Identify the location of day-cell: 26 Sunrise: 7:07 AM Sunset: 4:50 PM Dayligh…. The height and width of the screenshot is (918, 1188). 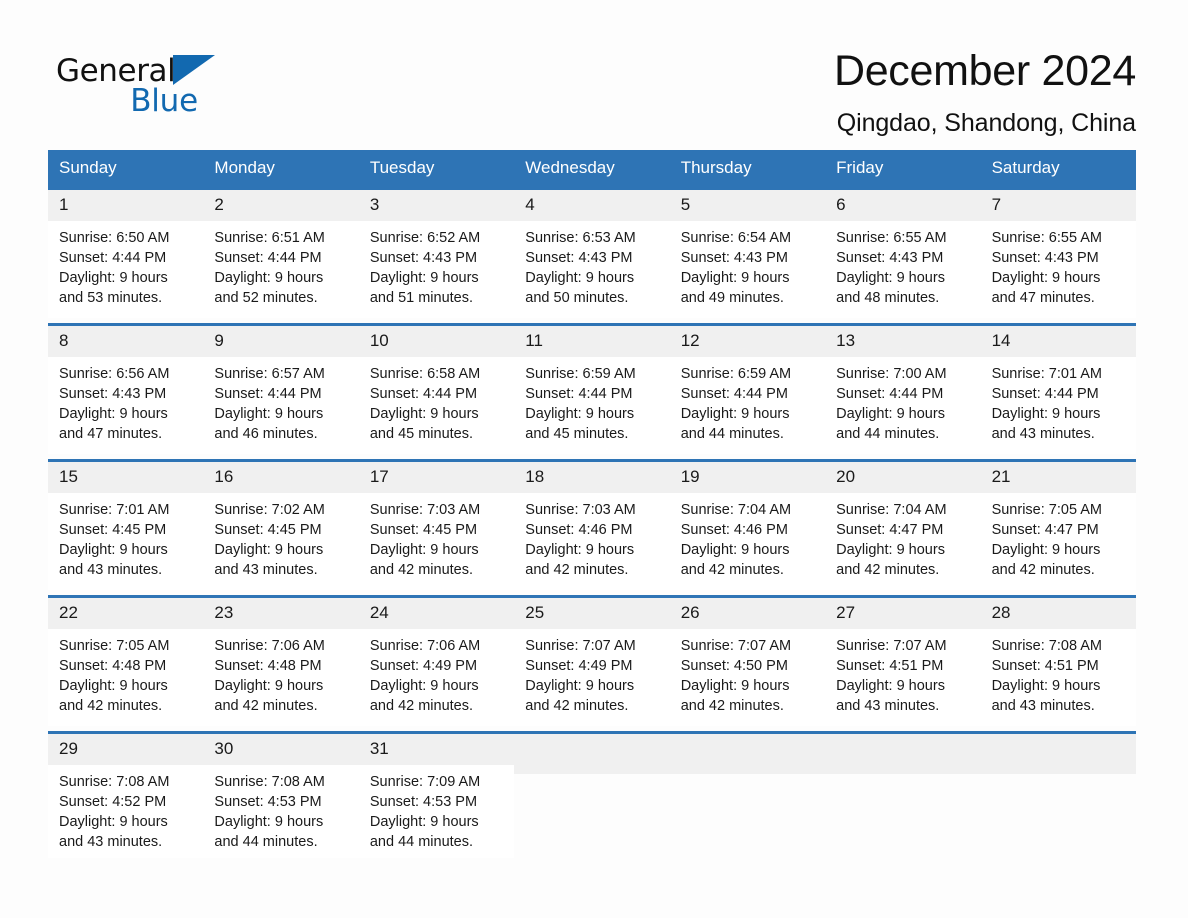
(747, 662).